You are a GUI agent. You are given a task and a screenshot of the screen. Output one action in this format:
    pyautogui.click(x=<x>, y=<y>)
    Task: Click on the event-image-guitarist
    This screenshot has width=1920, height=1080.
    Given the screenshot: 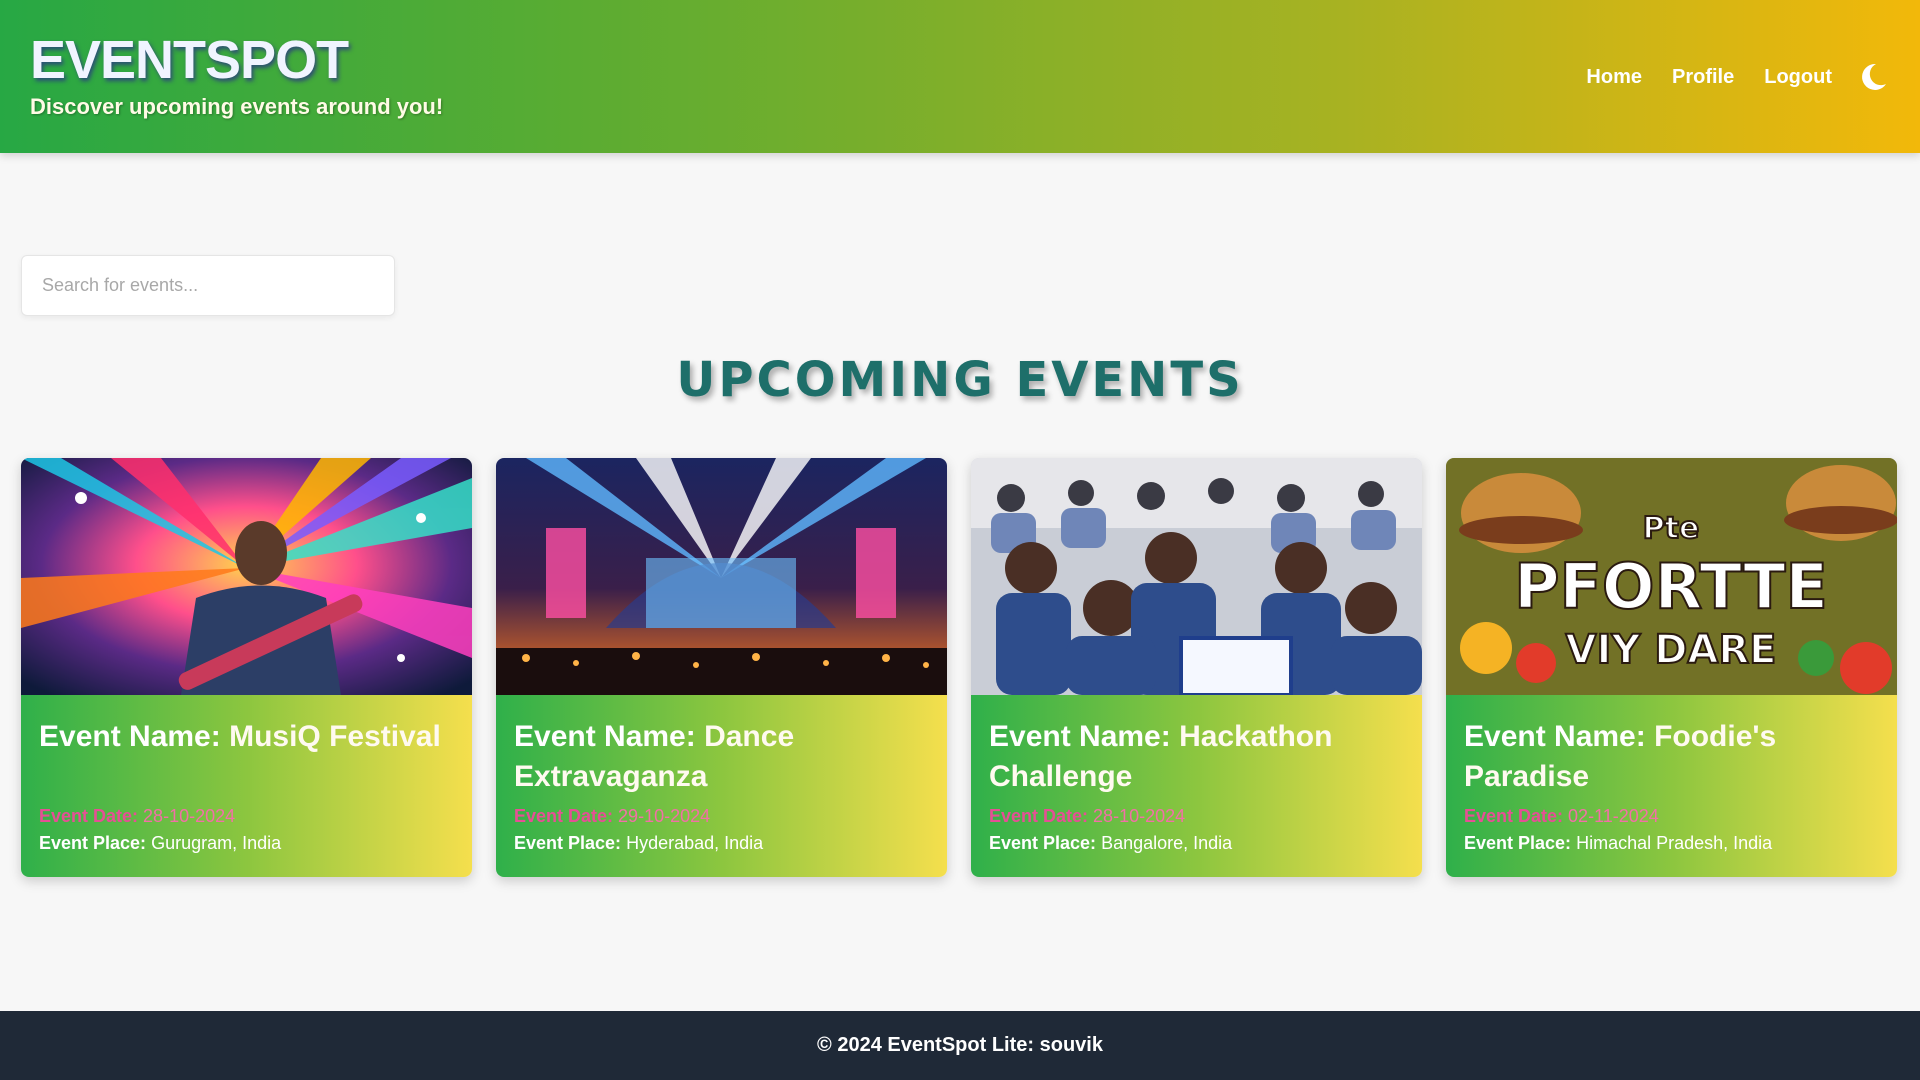 What is the action you would take?
    pyautogui.click(x=246, y=576)
    